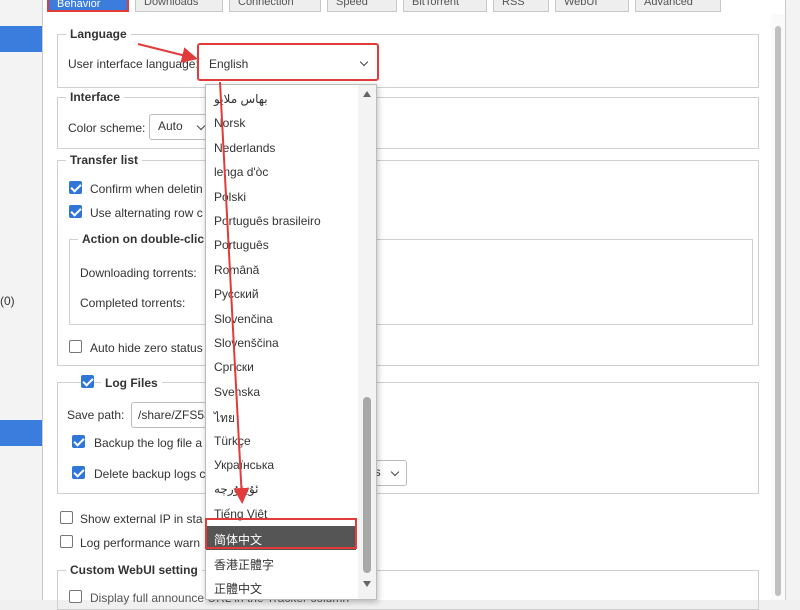 The width and height of the screenshot is (800, 610). Describe the element at coordinates (281, 99) in the screenshot. I see `language-option: بهاس ملايو` at that location.